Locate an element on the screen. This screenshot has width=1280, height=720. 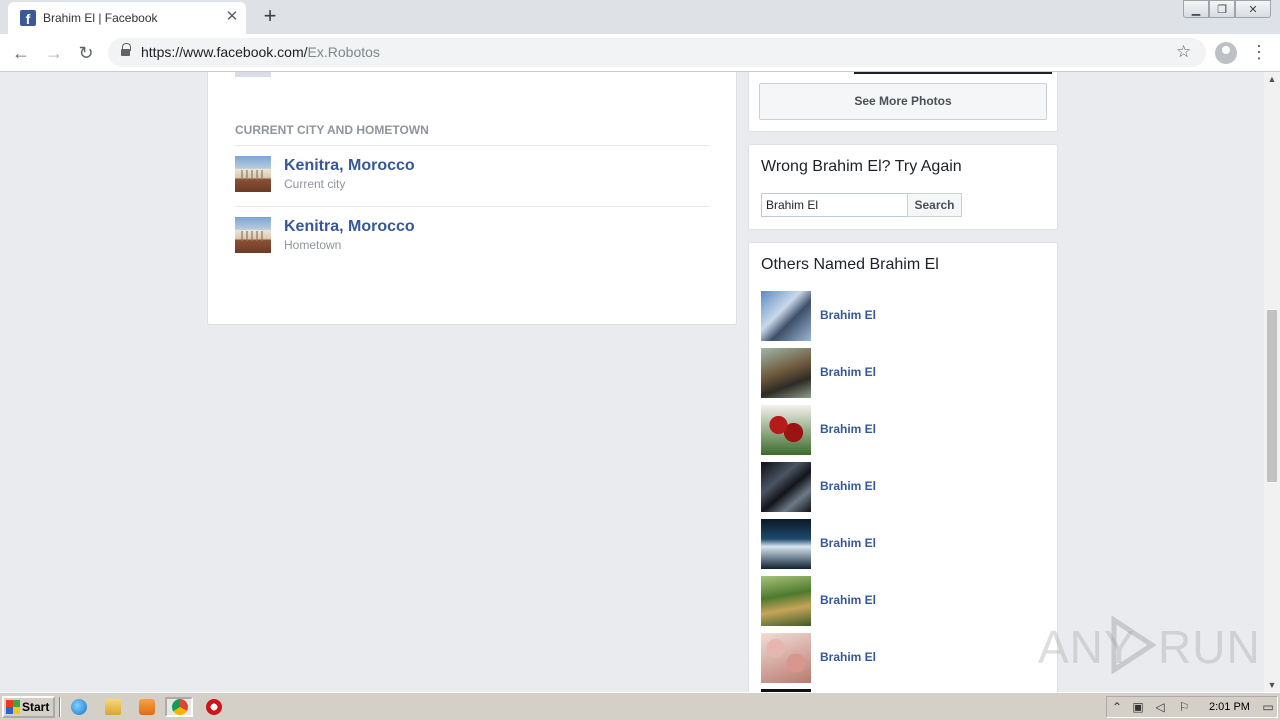
back-arrow-icon: ← is located at coordinates (21, 53).